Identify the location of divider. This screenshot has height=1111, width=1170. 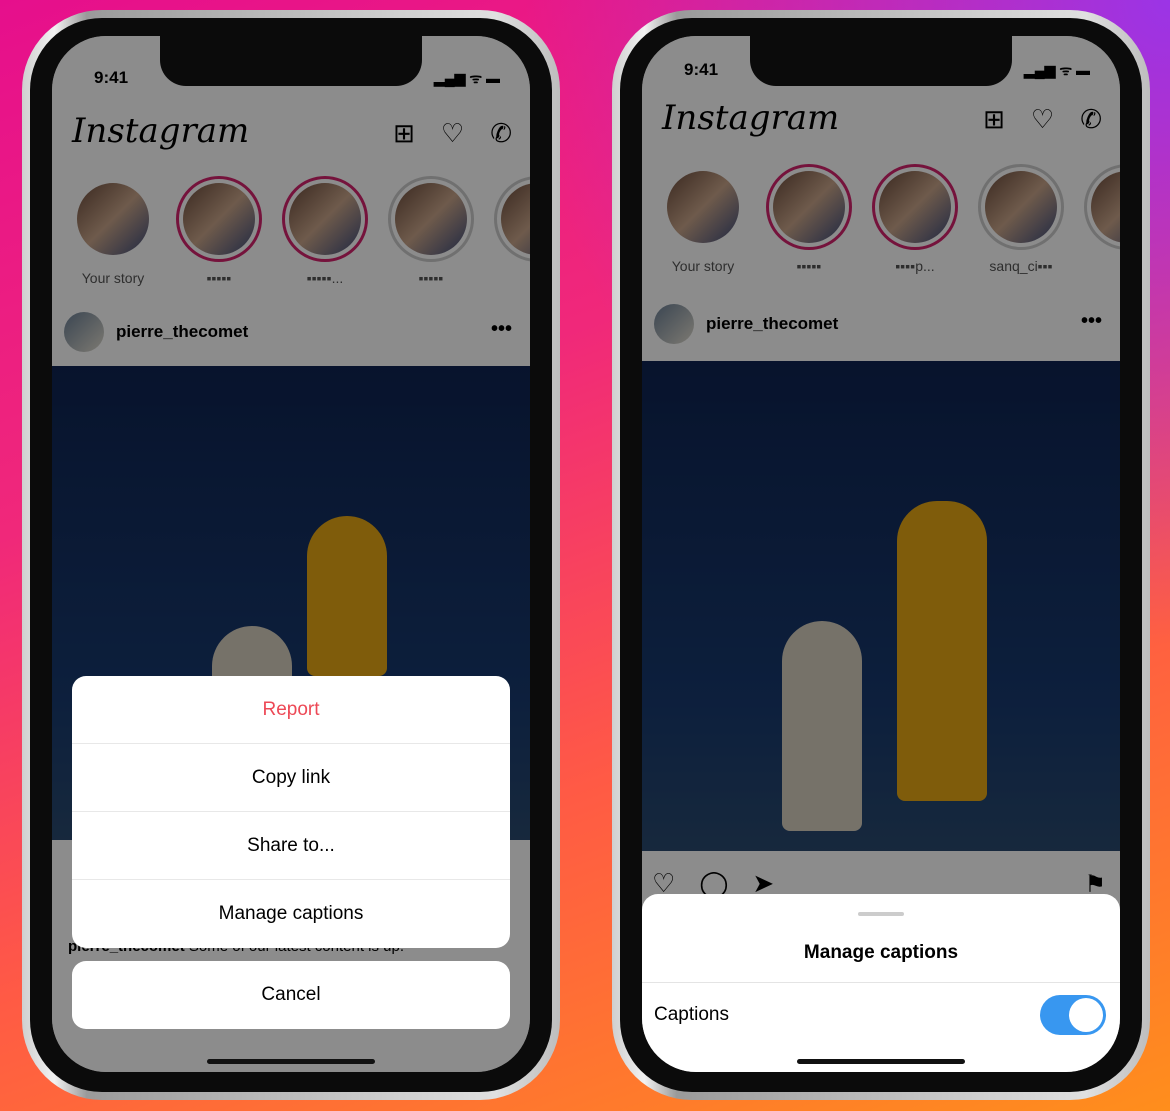
(881, 982).